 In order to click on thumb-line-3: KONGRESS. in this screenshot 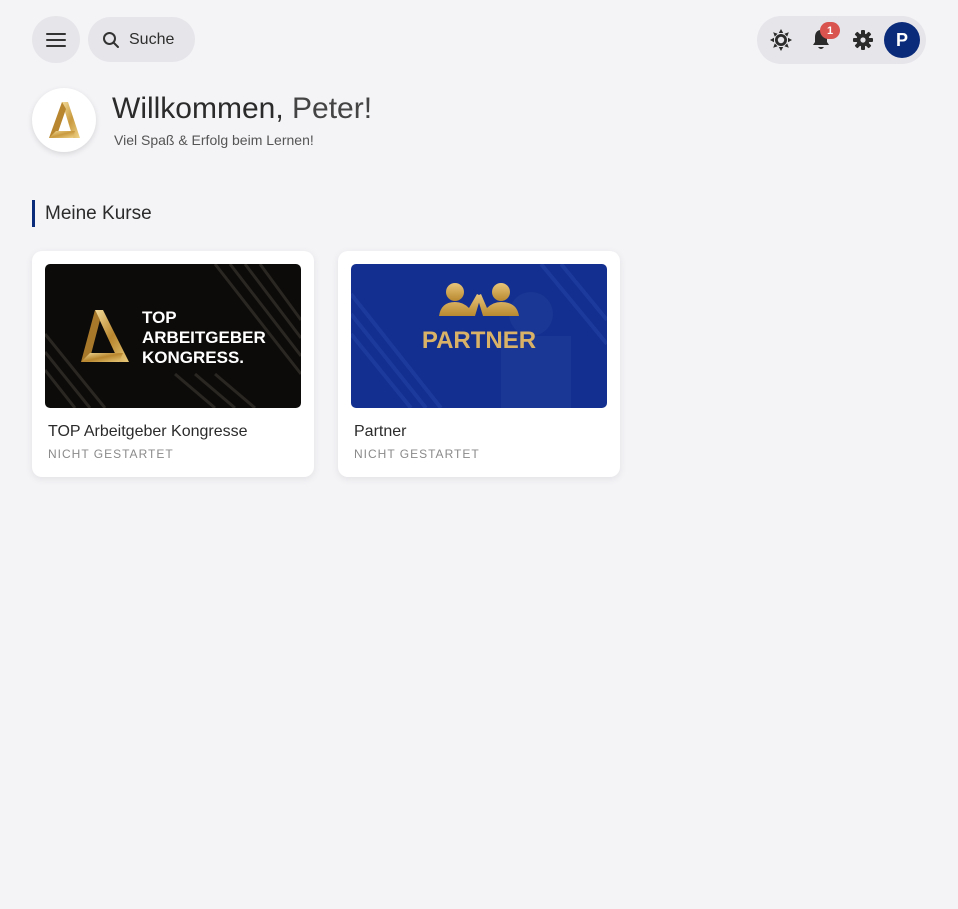, I will do `click(193, 357)`.